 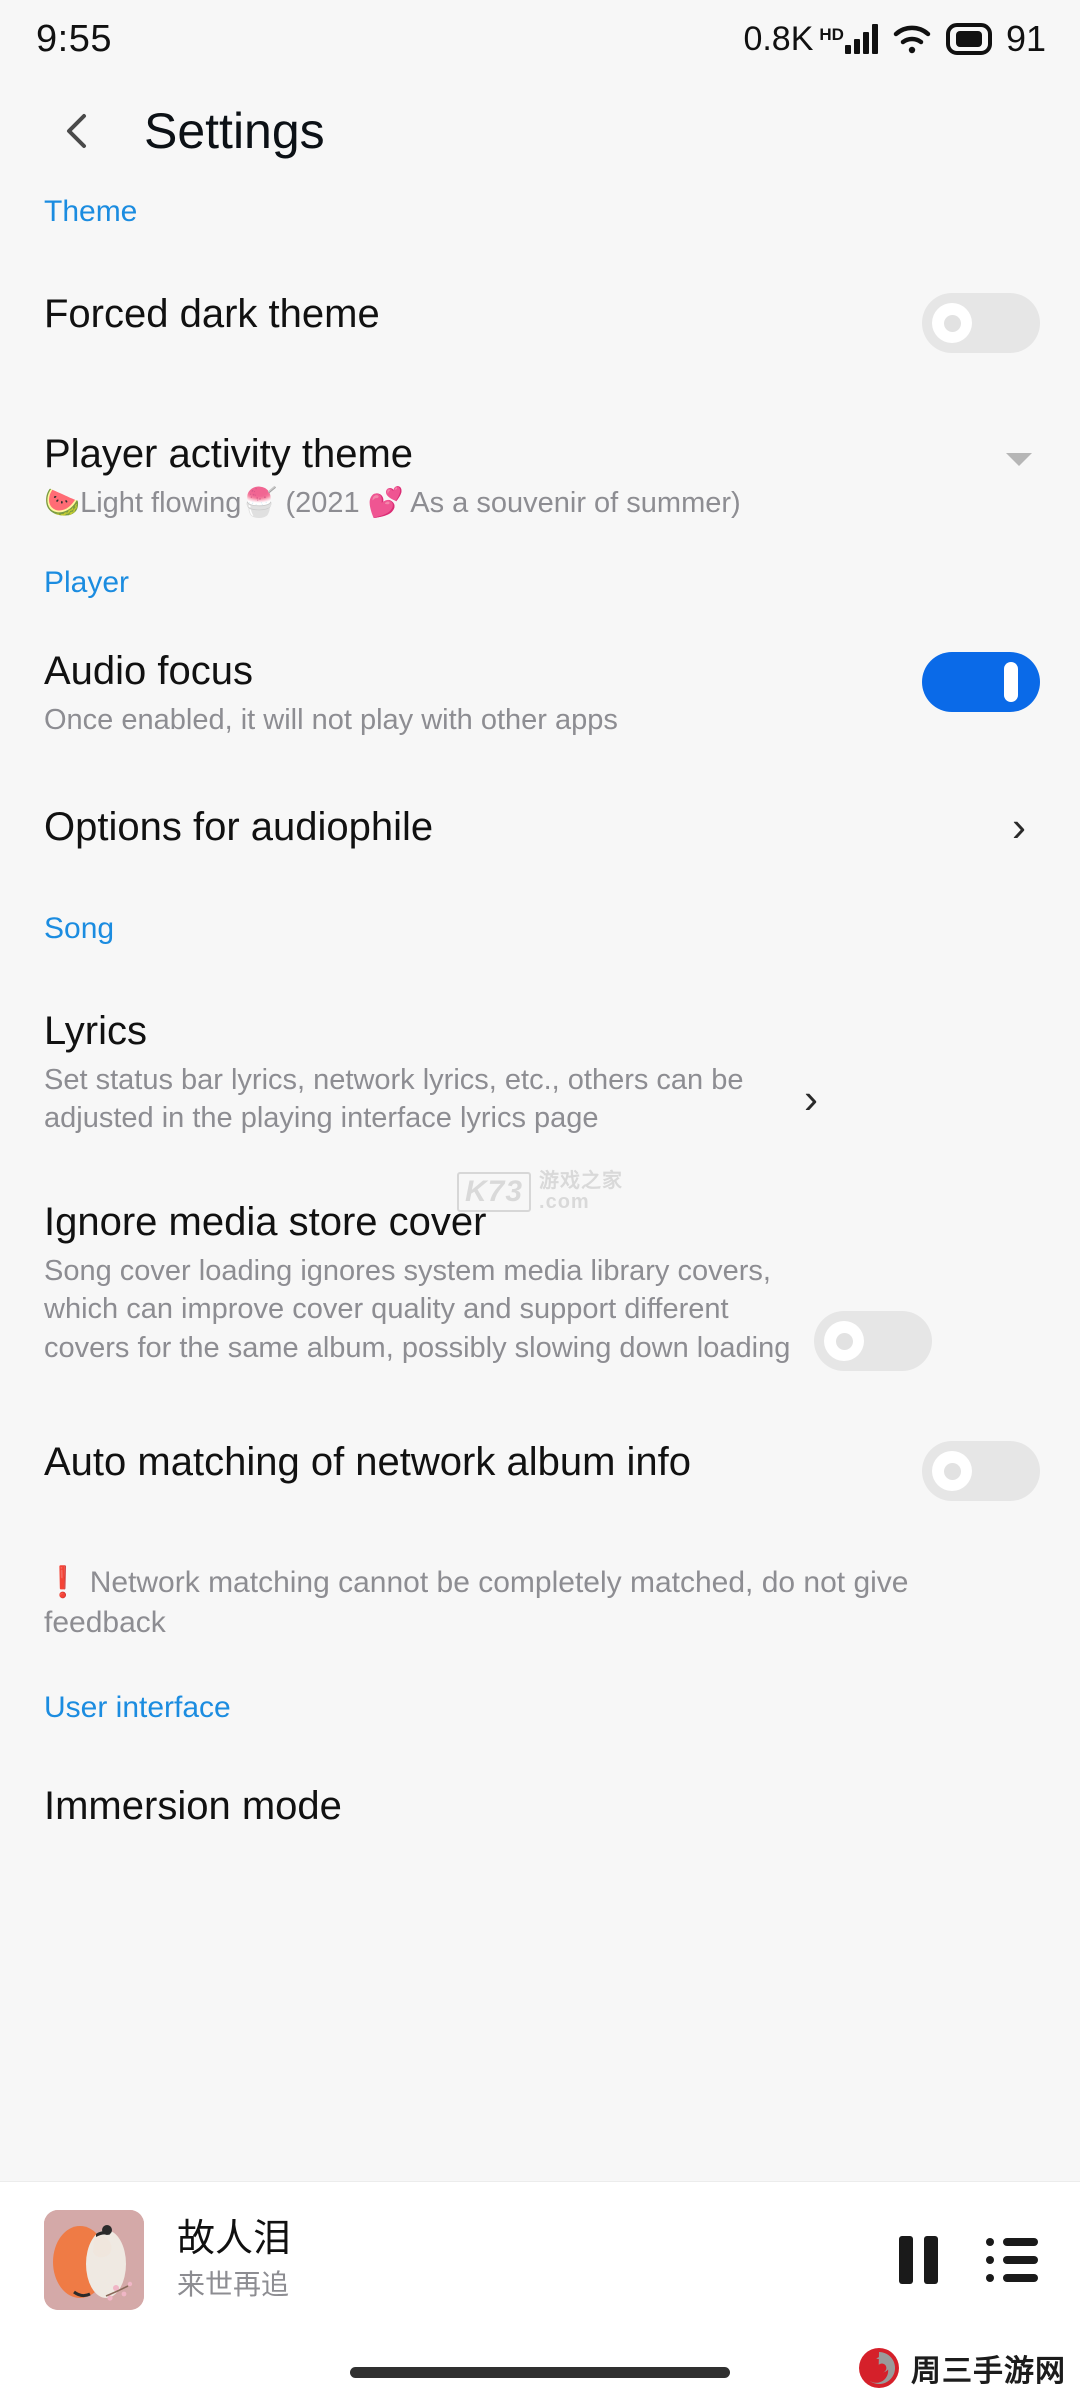 I want to click on page-title: Settings, so click(x=234, y=130).